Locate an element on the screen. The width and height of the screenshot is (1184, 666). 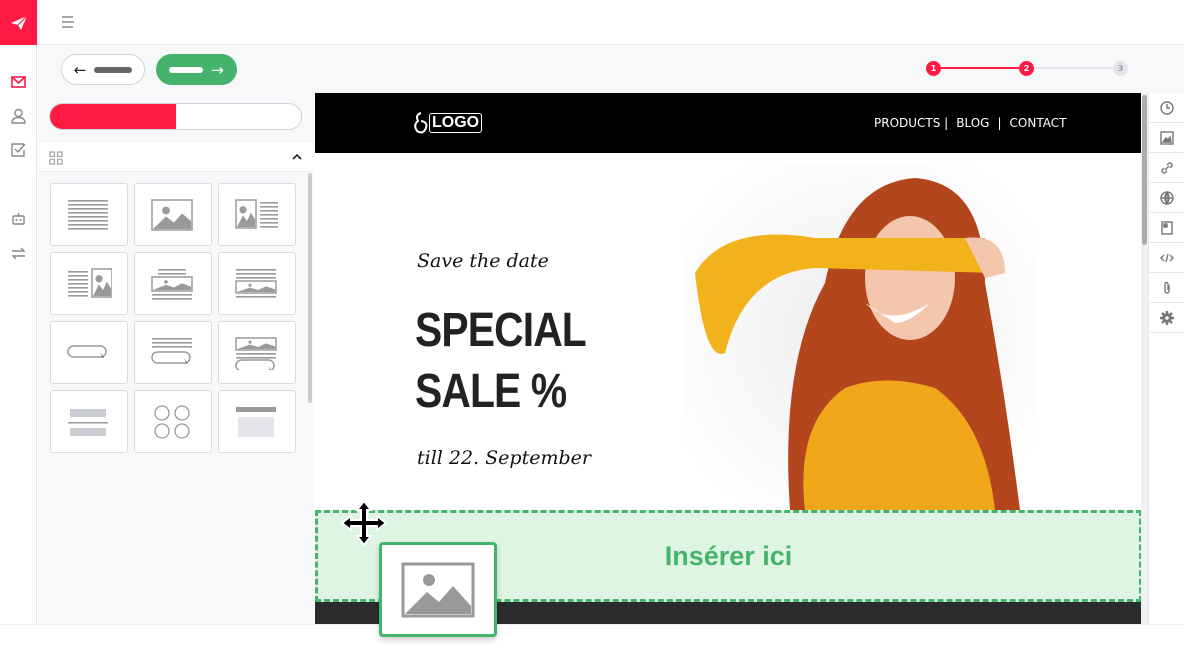
gear-icon is located at coordinates (1166, 317).